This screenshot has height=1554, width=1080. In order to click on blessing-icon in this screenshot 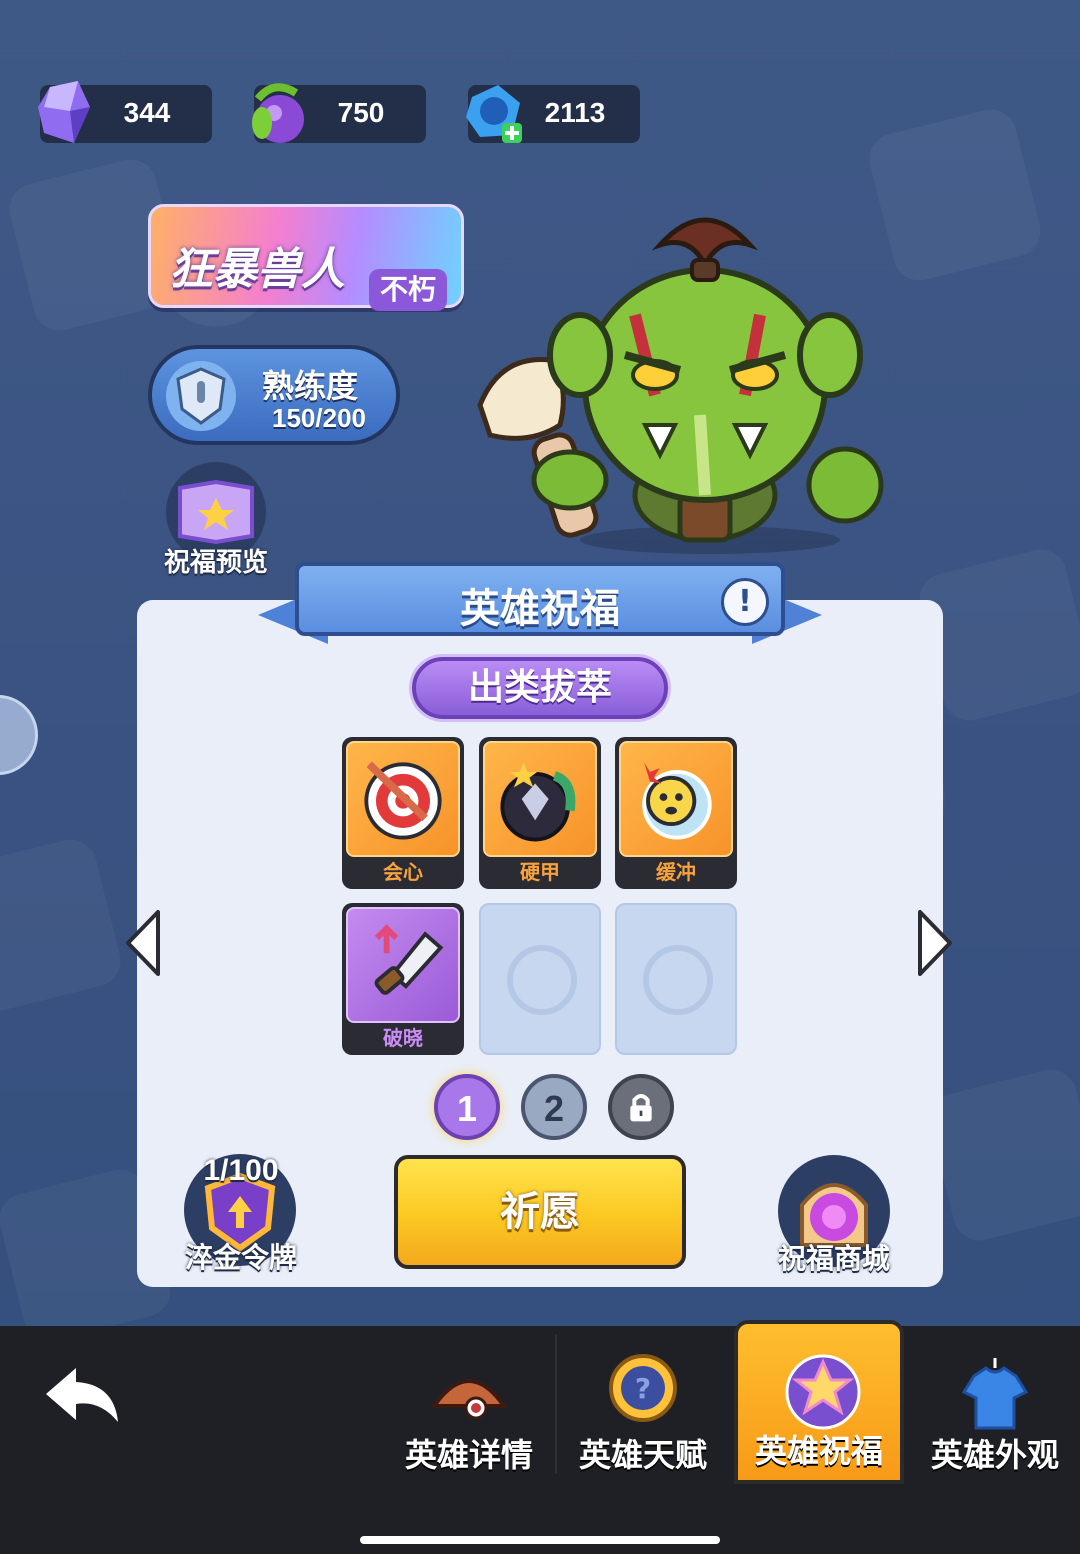, I will do `click(823, 1392)`.